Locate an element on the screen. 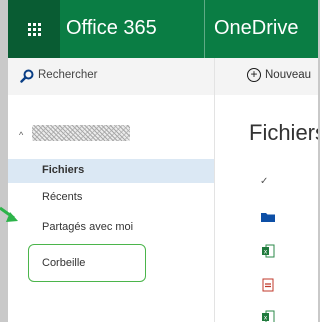  account-name-obscured is located at coordinates (81, 133).